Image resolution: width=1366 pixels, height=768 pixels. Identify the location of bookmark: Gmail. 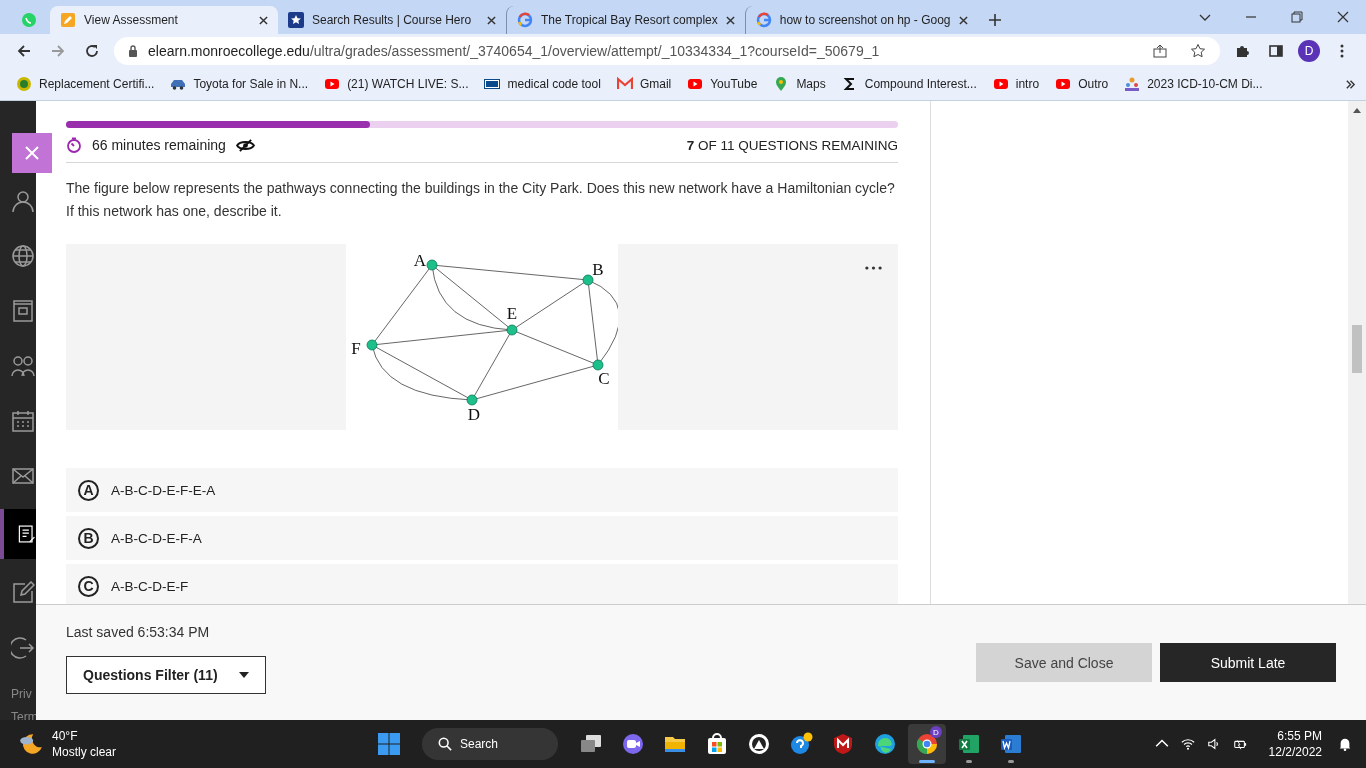
(644, 84).